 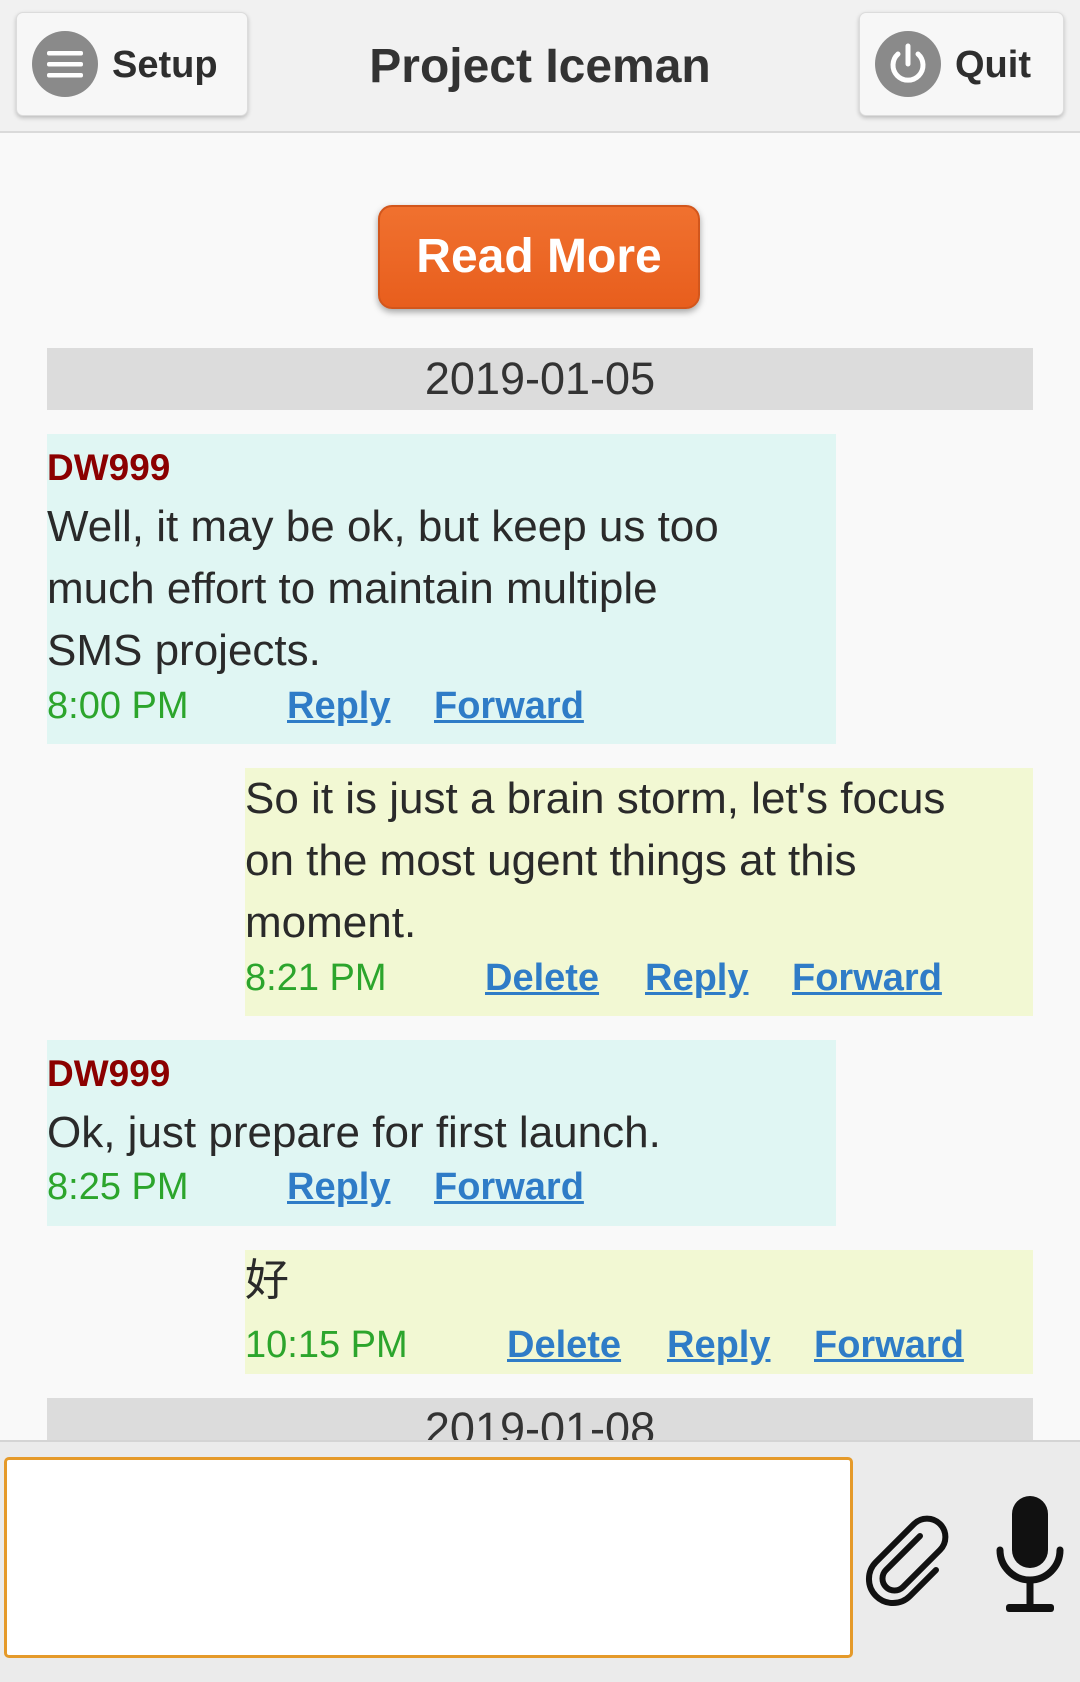 What do you see at coordinates (331, 922) in the screenshot?
I see `message-line: moment.` at bounding box center [331, 922].